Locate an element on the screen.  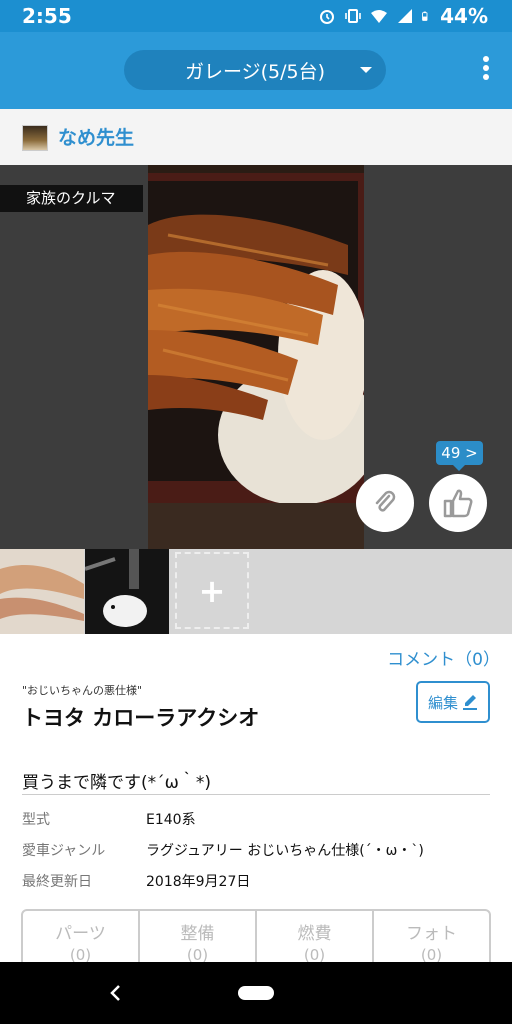
edit-label: 編集 is located at coordinates (442, 702).